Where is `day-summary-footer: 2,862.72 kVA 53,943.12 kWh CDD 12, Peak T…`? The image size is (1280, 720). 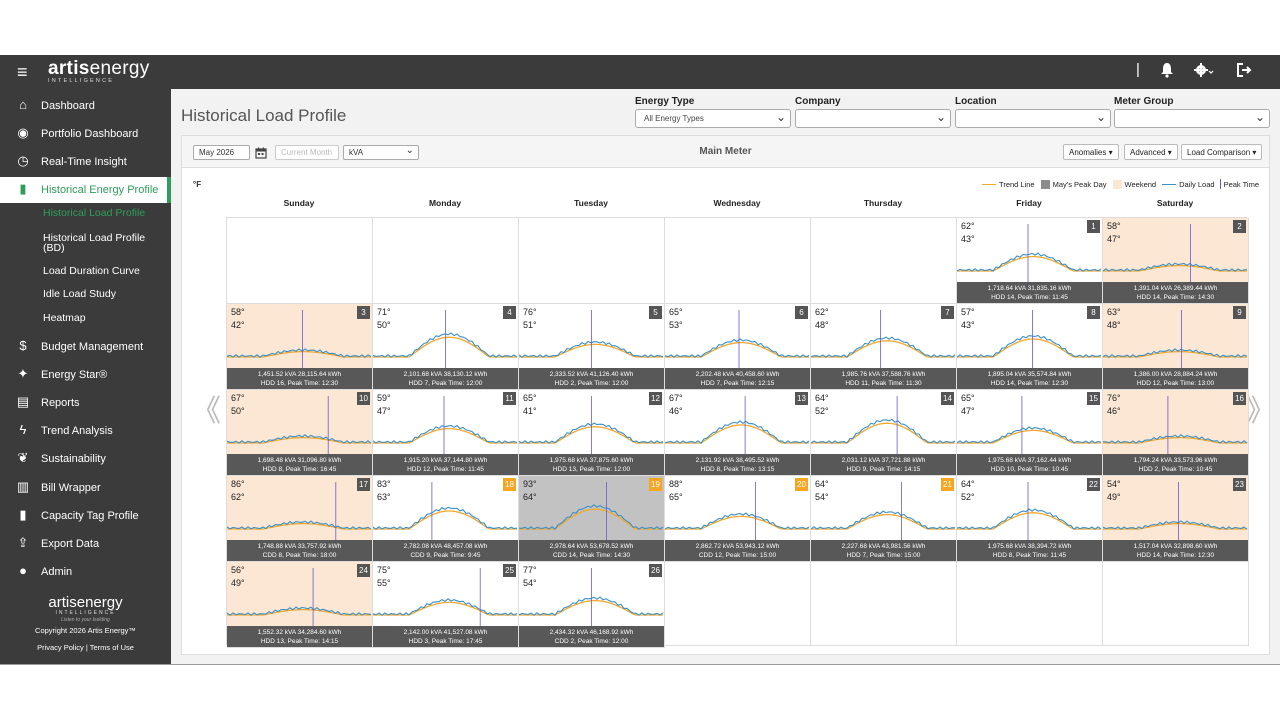
day-summary-footer: 2,862.72 kVA 53,943.12 kWh CDD 12, Peak T… is located at coordinates (737, 550).